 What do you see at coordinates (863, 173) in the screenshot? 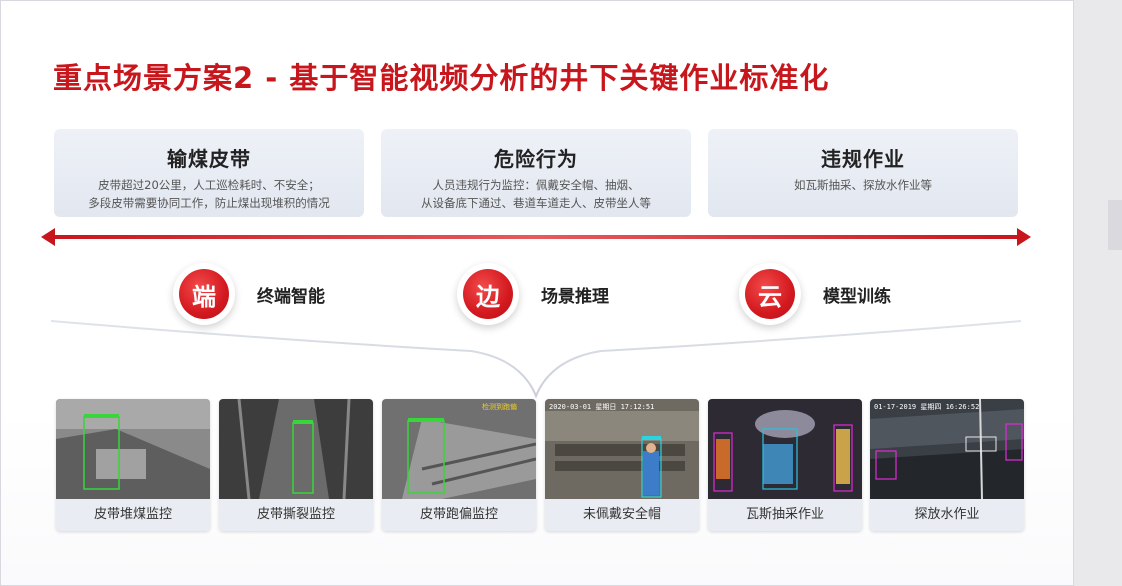
I see `card-illegal-operation: 违规作业 如瓦斯抽采、探放水作业等` at bounding box center [863, 173].